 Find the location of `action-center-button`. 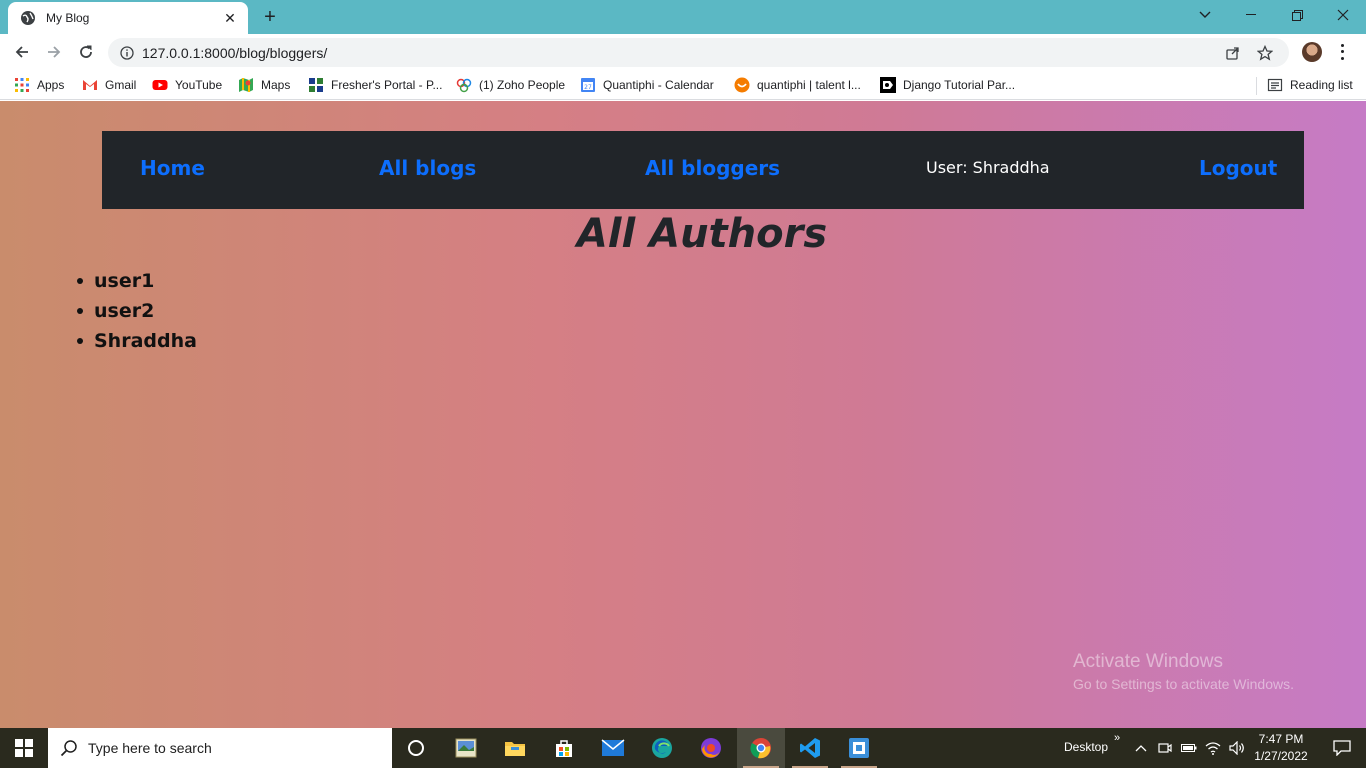

action-center-button is located at coordinates (1342, 748).